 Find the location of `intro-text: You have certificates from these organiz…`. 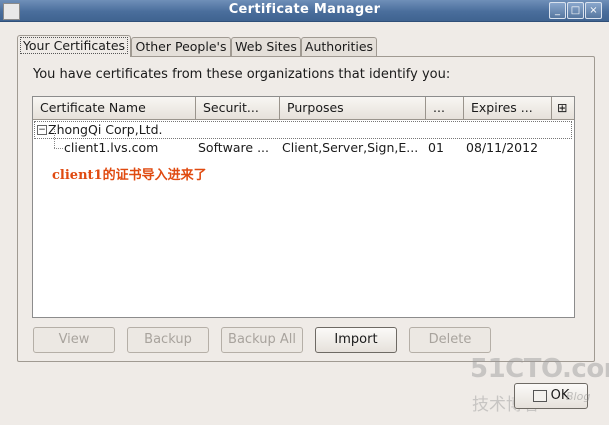

intro-text: You have certificates from these organiz… is located at coordinates (242, 74).